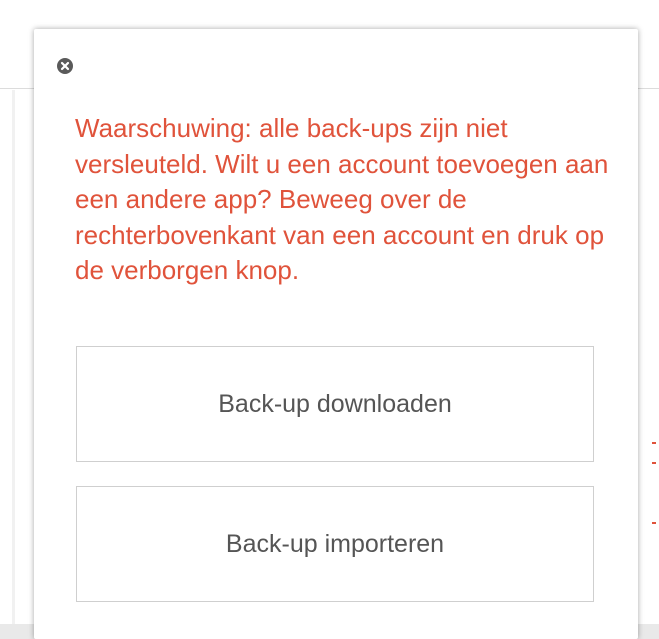  I want to click on download-backup-button: Back-up downloaden, so click(335, 404).